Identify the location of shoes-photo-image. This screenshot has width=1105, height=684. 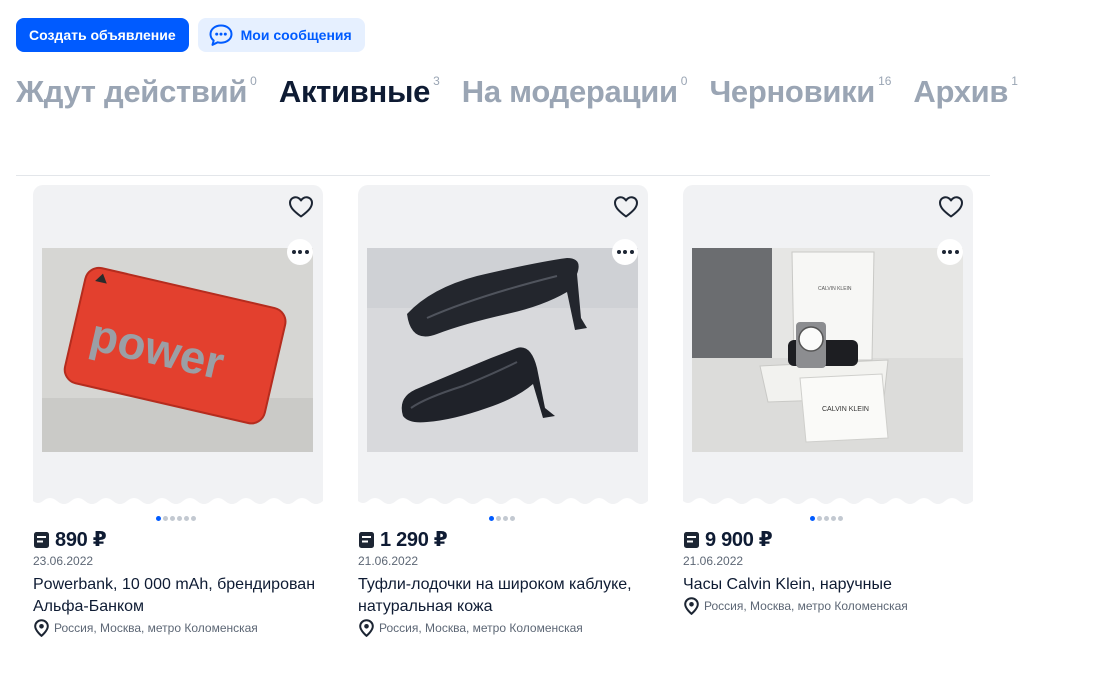
(502, 350).